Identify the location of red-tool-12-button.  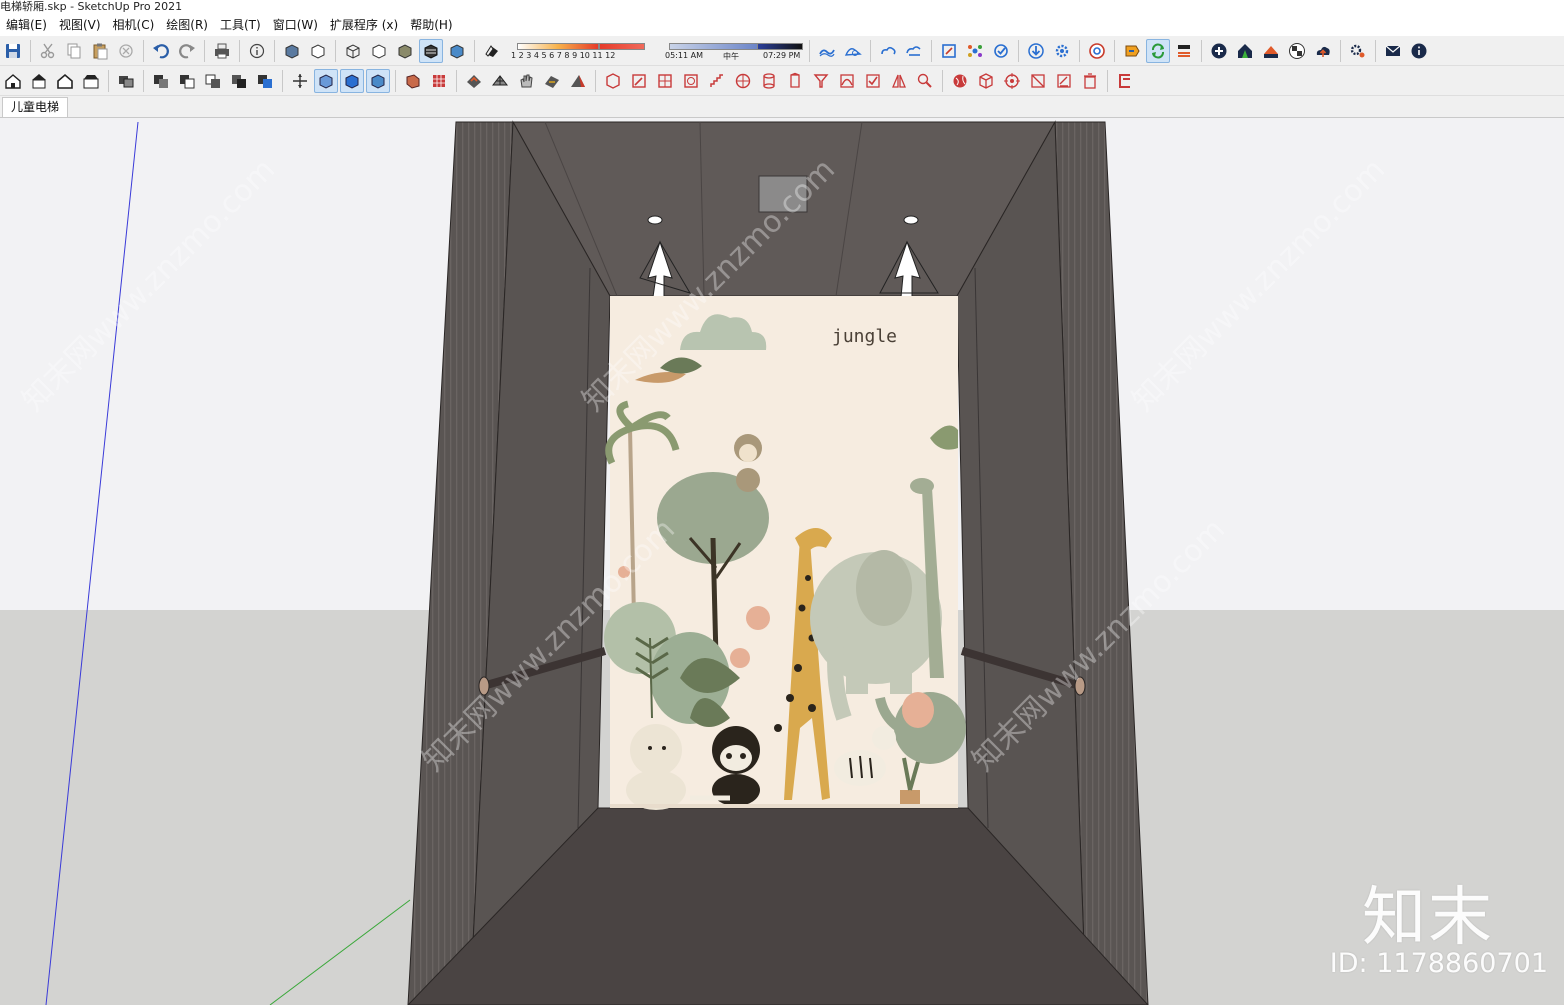
(899, 81).